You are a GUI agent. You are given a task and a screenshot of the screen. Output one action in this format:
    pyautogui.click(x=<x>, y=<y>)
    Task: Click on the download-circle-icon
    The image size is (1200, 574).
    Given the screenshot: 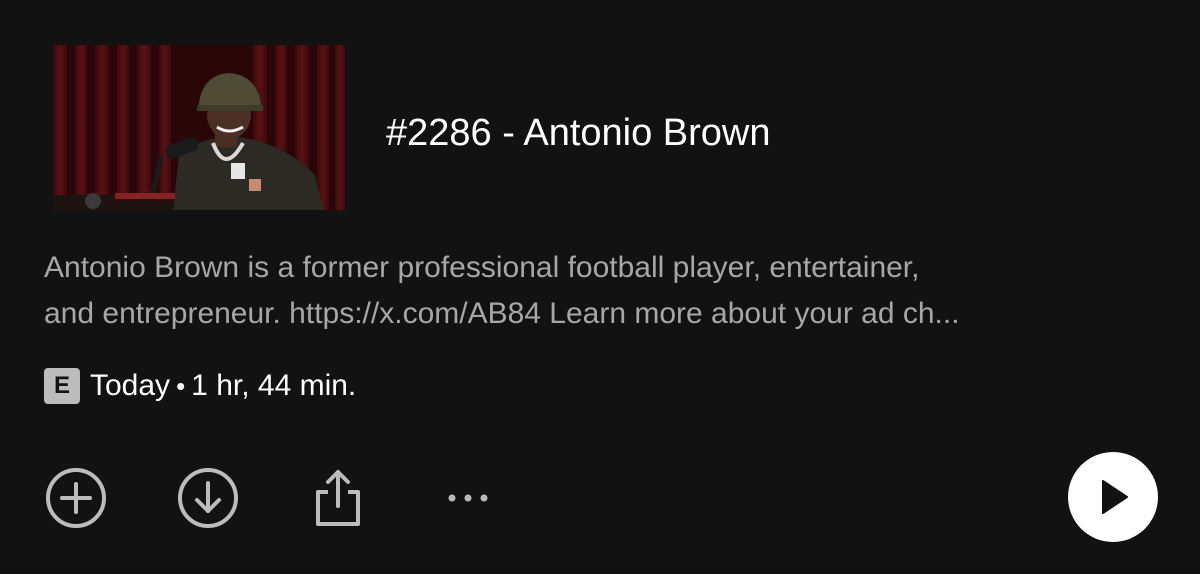 What is the action you would take?
    pyautogui.click(x=208, y=498)
    